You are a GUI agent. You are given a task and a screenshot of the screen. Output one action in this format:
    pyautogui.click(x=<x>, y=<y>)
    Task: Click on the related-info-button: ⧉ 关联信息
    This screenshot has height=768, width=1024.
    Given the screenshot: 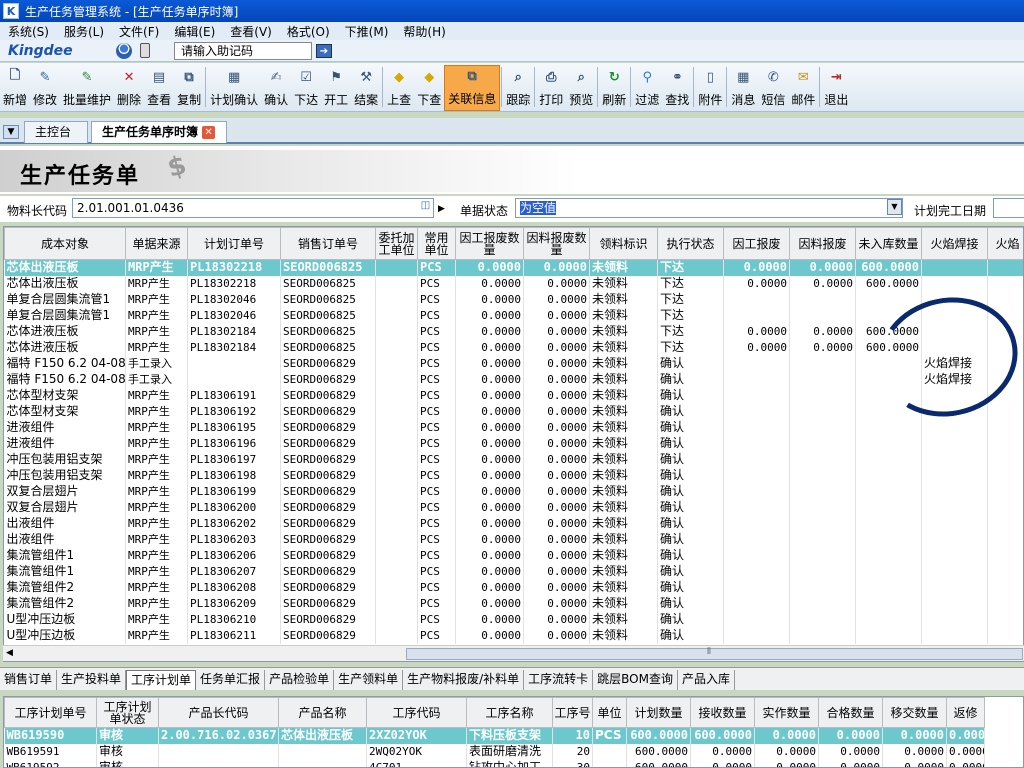 What is the action you would take?
    pyautogui.click(x=472, y=88)
    